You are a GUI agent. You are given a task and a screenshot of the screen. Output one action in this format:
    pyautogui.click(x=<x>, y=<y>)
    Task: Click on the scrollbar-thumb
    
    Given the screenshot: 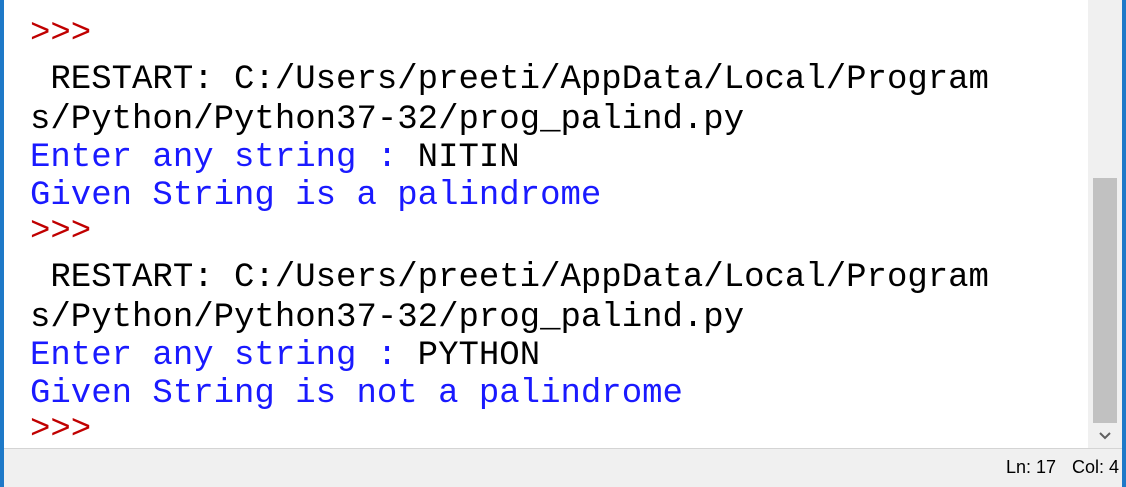 What is the action you would take?
    pyautogui.click(x=1105, y=300)
    